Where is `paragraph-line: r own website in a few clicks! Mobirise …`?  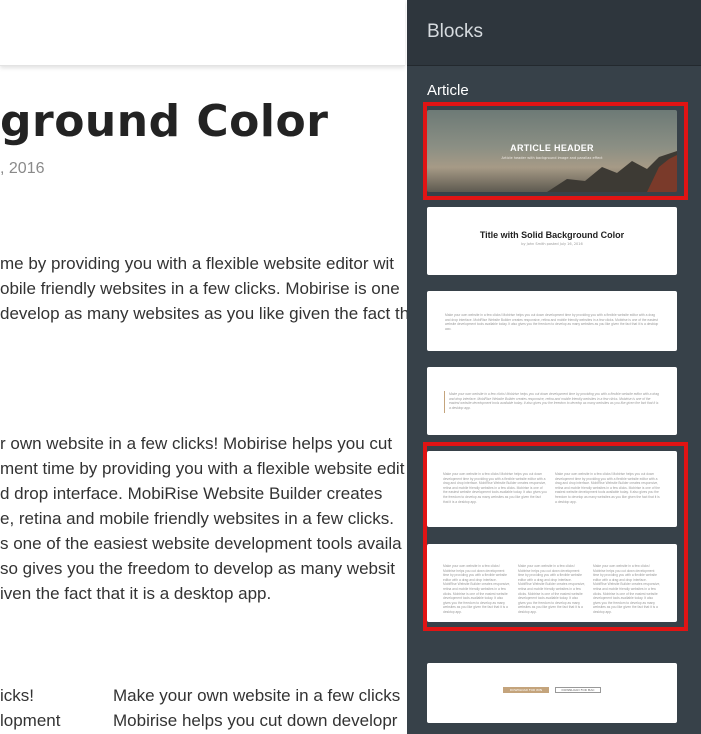 paragraph-line: r own website in a few clicks! Mobirise … is located at coordinates (196, 443).